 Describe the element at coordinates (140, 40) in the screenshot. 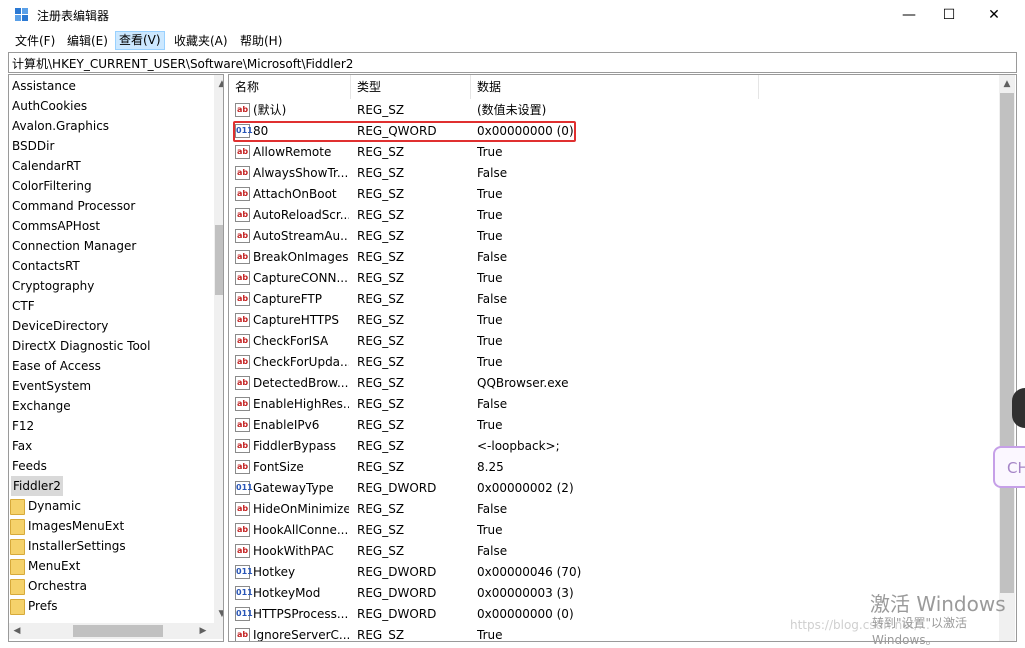

I see `menu-view: 查看(V)` at that location.